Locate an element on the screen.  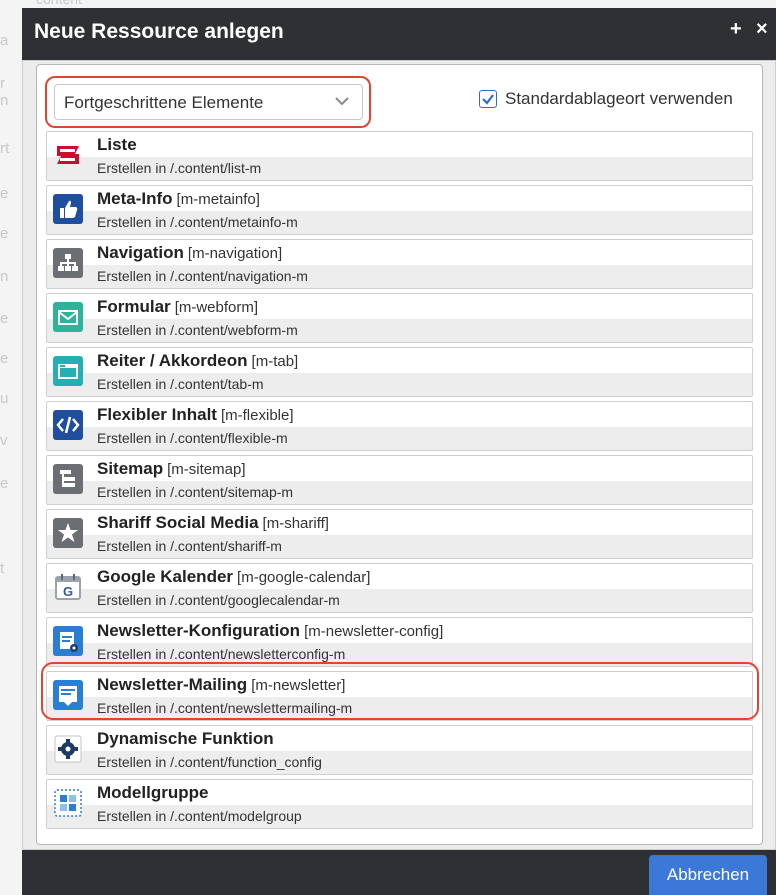
item-location: Erstellen in /.content/shariff-m is located at coordinates (189, 546).